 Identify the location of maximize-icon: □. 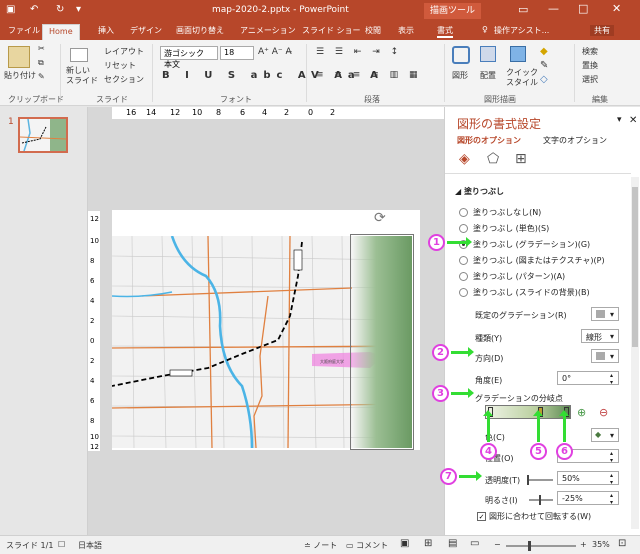
(583, 8).